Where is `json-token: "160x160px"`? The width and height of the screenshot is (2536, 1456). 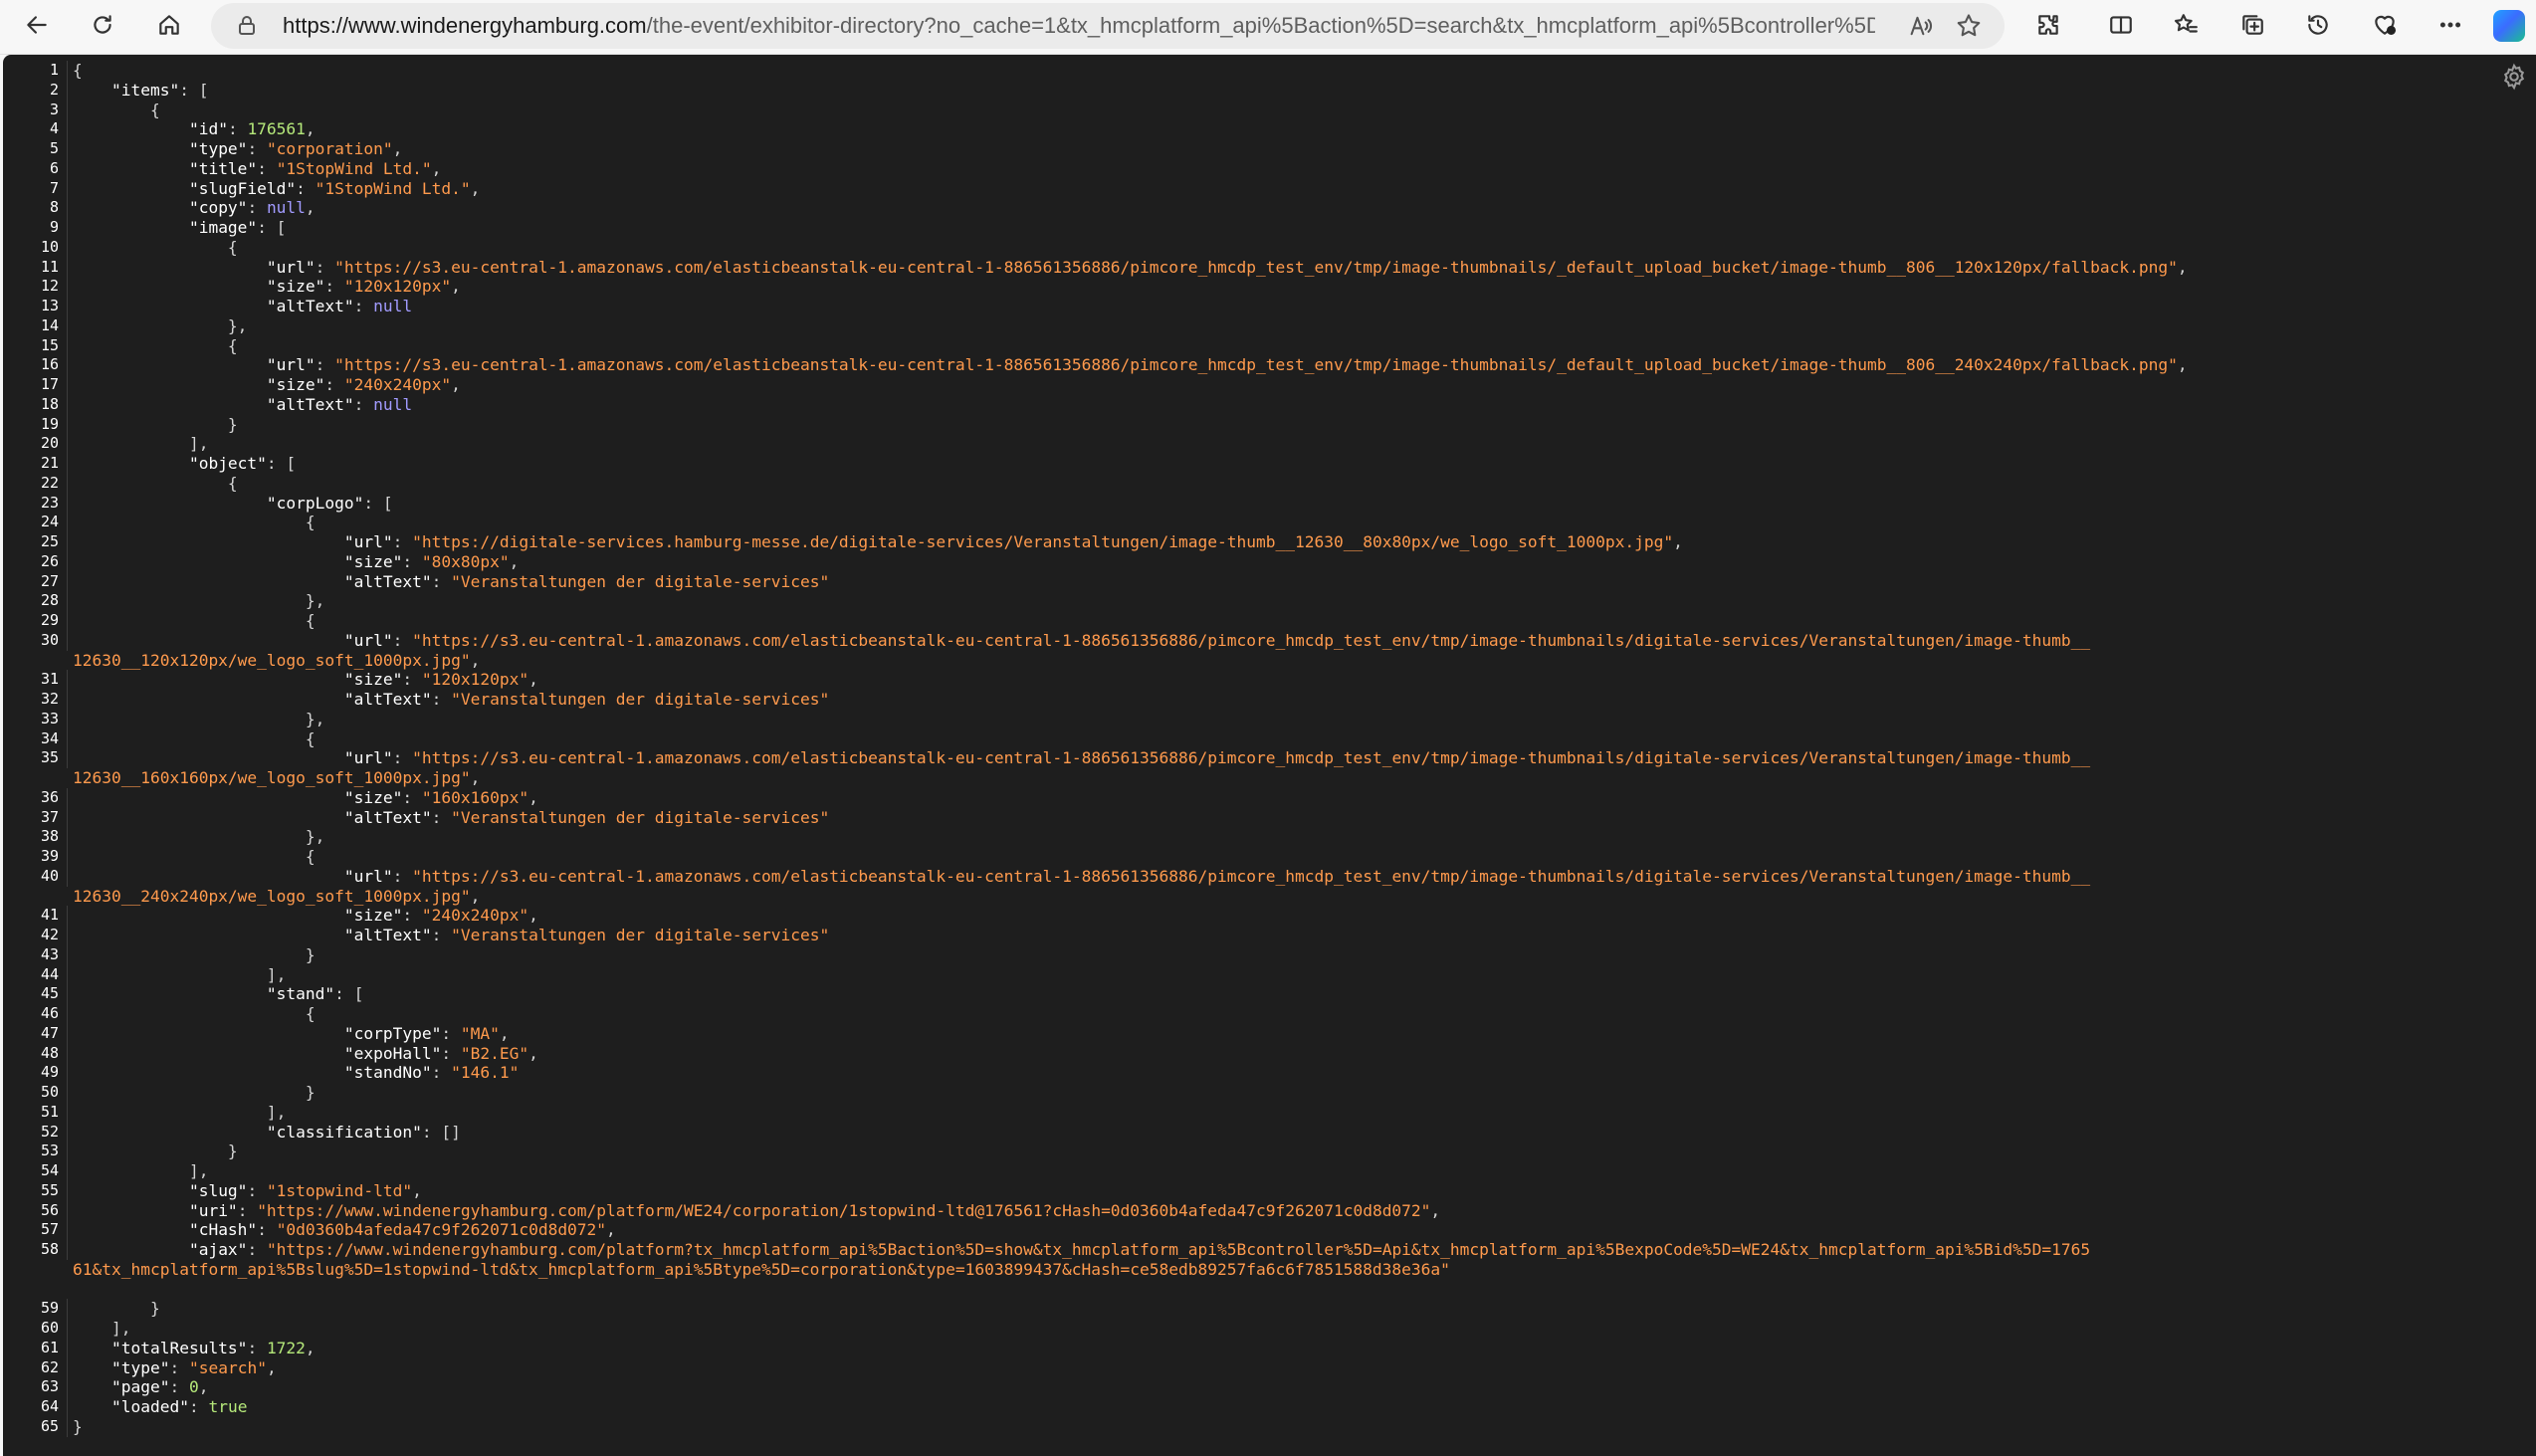 json-token: "160x160px" is located at coordinates (475, 797).